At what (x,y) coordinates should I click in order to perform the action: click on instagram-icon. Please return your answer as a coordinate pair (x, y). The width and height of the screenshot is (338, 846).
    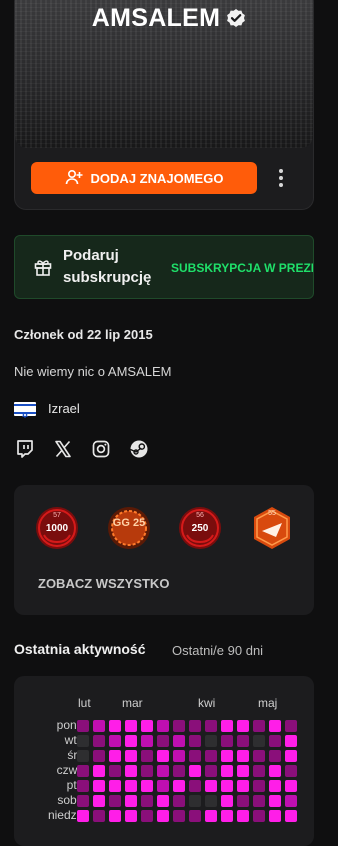
    Looking at the image, I should click on (101, 449).